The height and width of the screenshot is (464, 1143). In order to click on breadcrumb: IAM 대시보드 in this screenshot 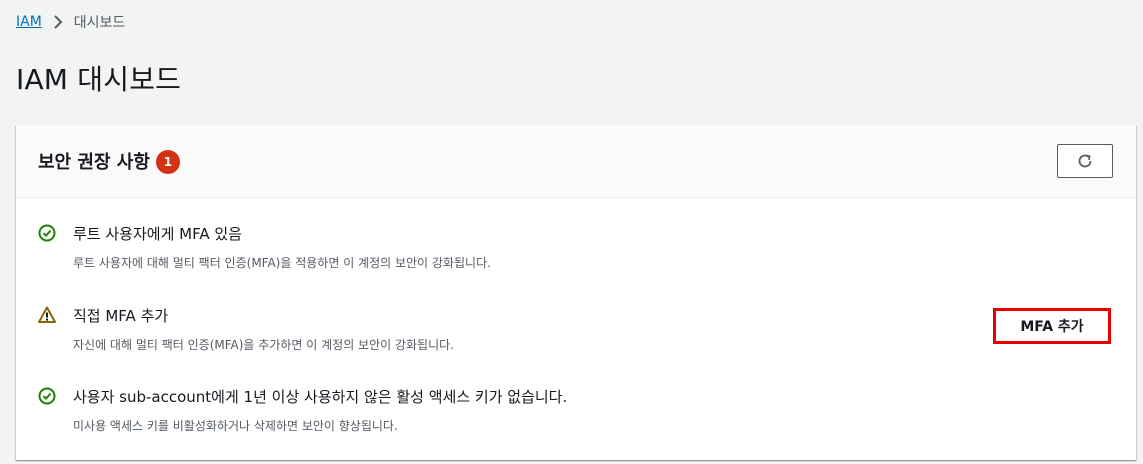, I will do `click(70, 22)`.